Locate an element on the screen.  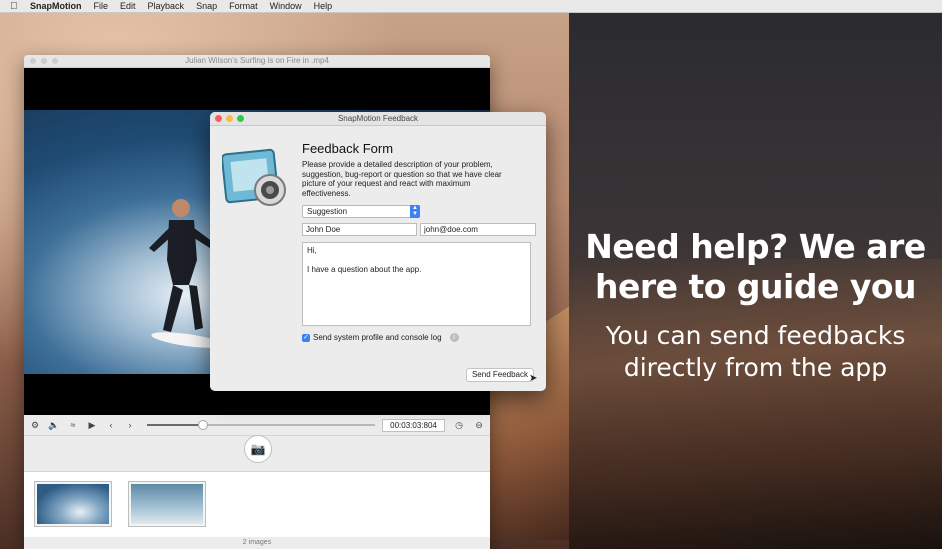
dialog-titlebar: SnapMotion Feedback is located at coordinates (378, 119).